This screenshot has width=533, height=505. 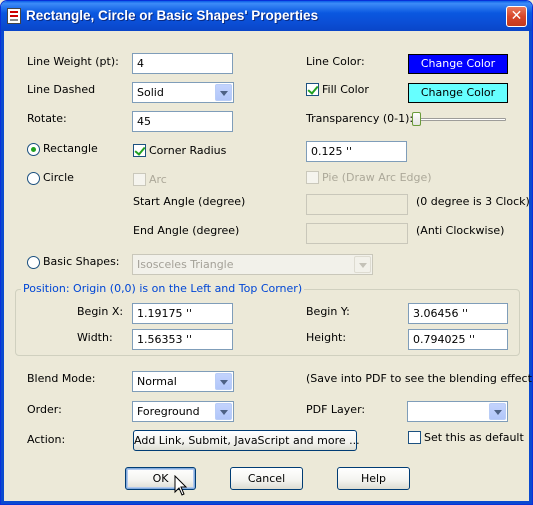 I want to click on width-input: 1.56353 '', so click(x=182, y=339).